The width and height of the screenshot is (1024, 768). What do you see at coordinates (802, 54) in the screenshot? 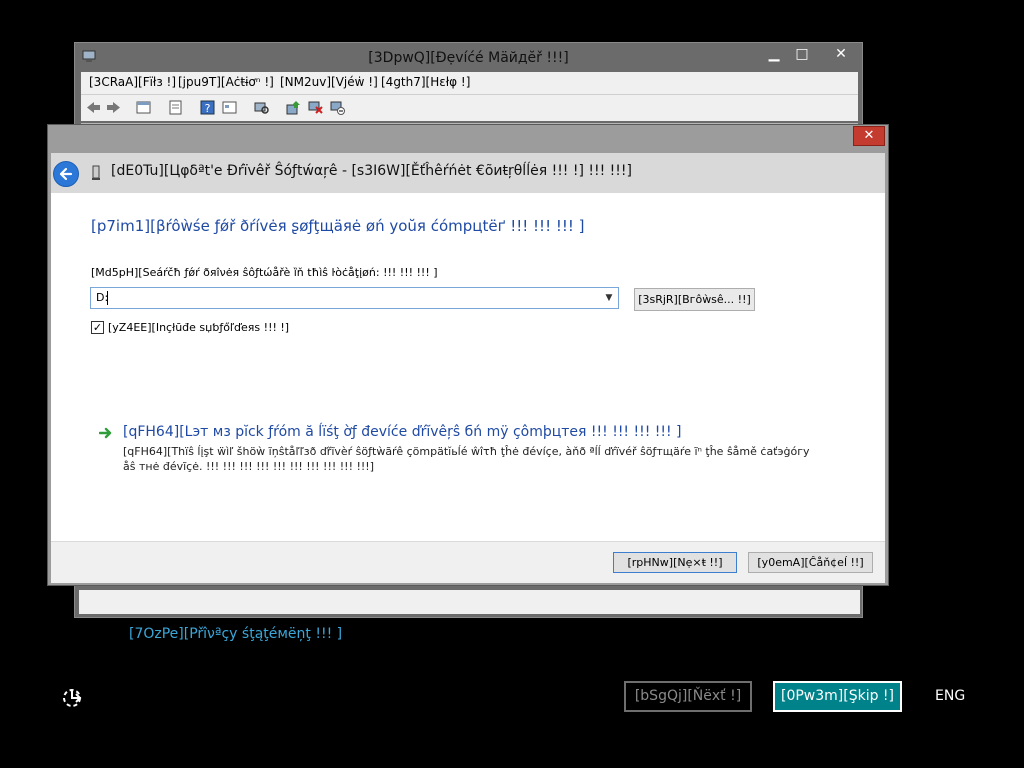
I see `maximize-button: □` at bounding box center [802, 54].